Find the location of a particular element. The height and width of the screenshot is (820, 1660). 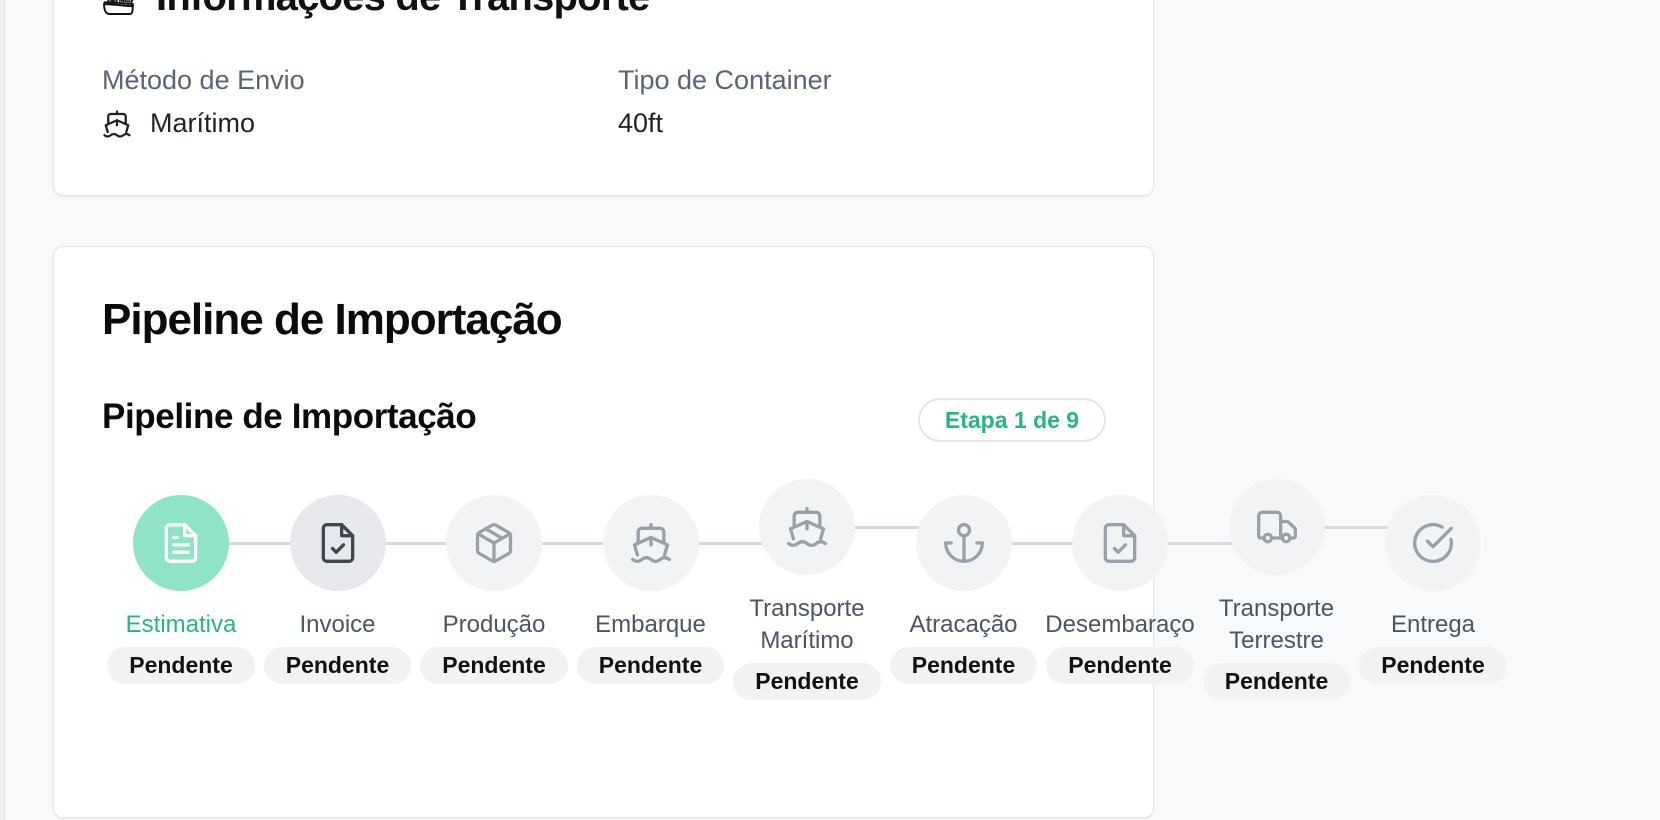

stage-badge: Etapa 1 de 9 is located at coordinates (1012, 420).